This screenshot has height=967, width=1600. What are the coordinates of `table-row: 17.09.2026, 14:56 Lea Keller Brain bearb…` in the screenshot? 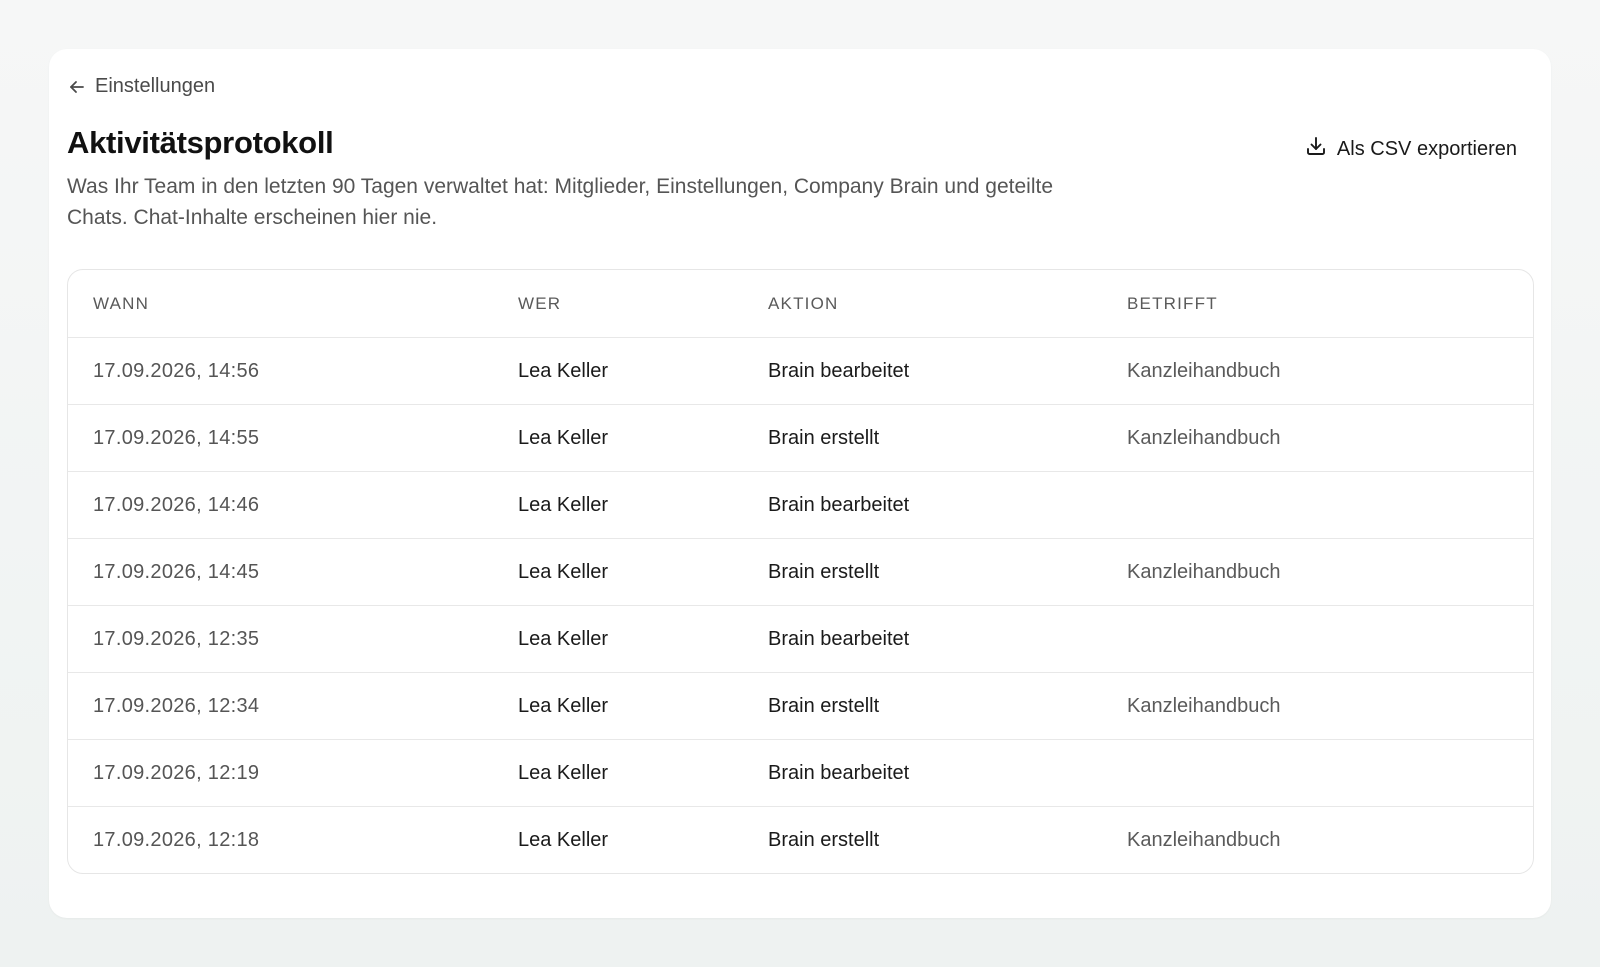 It's located at (800, 371).